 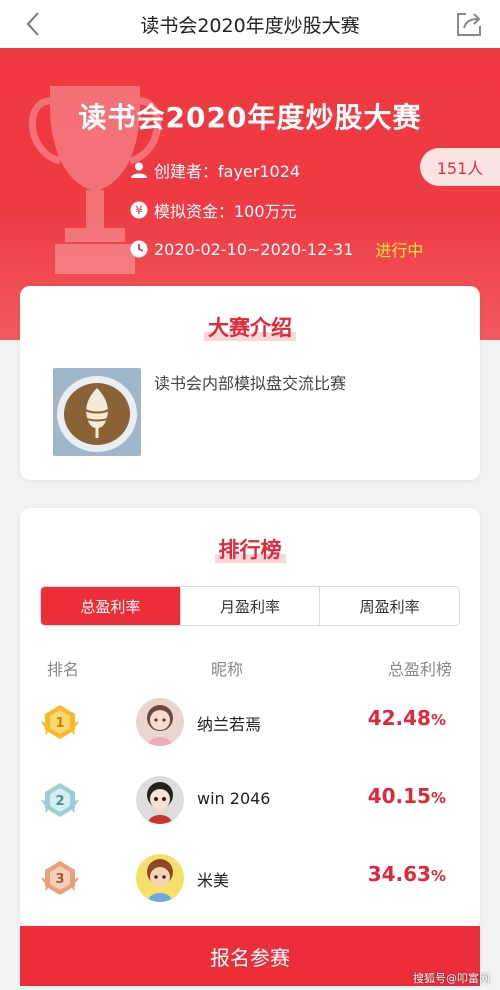 I want to click on chevron-left-icon, so click(x=34, y=24).